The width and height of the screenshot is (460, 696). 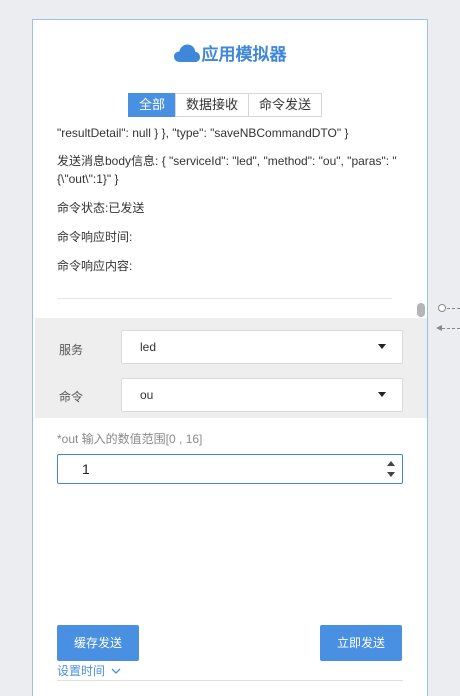 What do you see at coordinates (421, 310) in the screenshot?
I see `log-scrollbar-thumb` at bounding box center [421, 310].